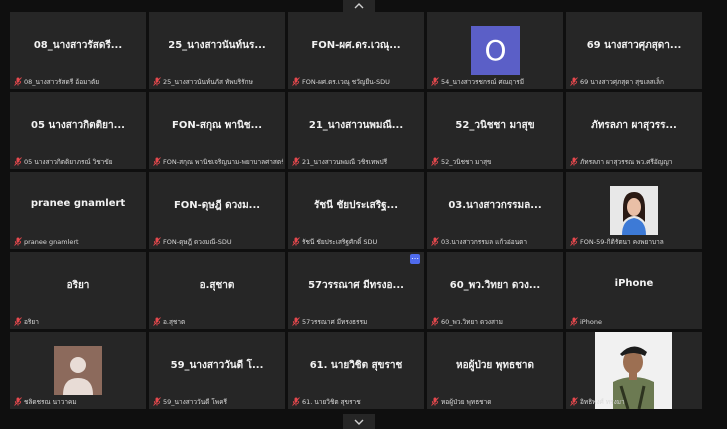 The width and height of the screenshot is (727, 429). I want to click on participant-tile: O 54_นางสาวรชกรณ์ ศณฤารมี, so click(495, 50).